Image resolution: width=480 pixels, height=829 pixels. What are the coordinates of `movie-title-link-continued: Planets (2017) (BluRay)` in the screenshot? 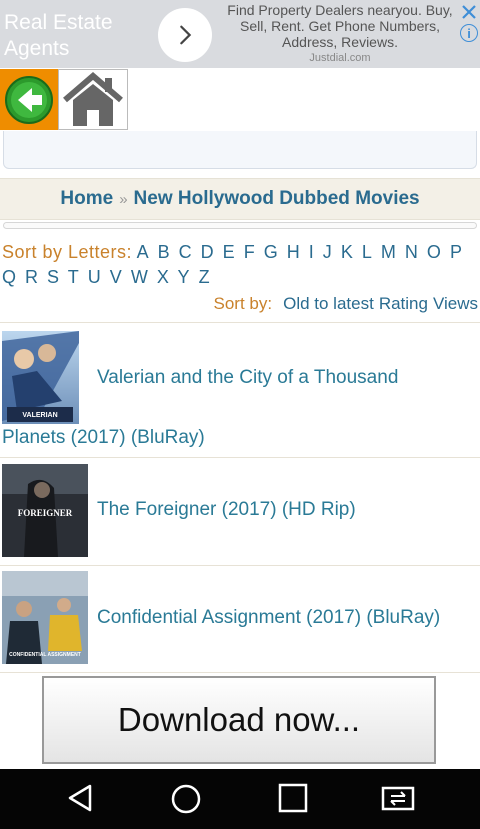 It's located at (237, 438).